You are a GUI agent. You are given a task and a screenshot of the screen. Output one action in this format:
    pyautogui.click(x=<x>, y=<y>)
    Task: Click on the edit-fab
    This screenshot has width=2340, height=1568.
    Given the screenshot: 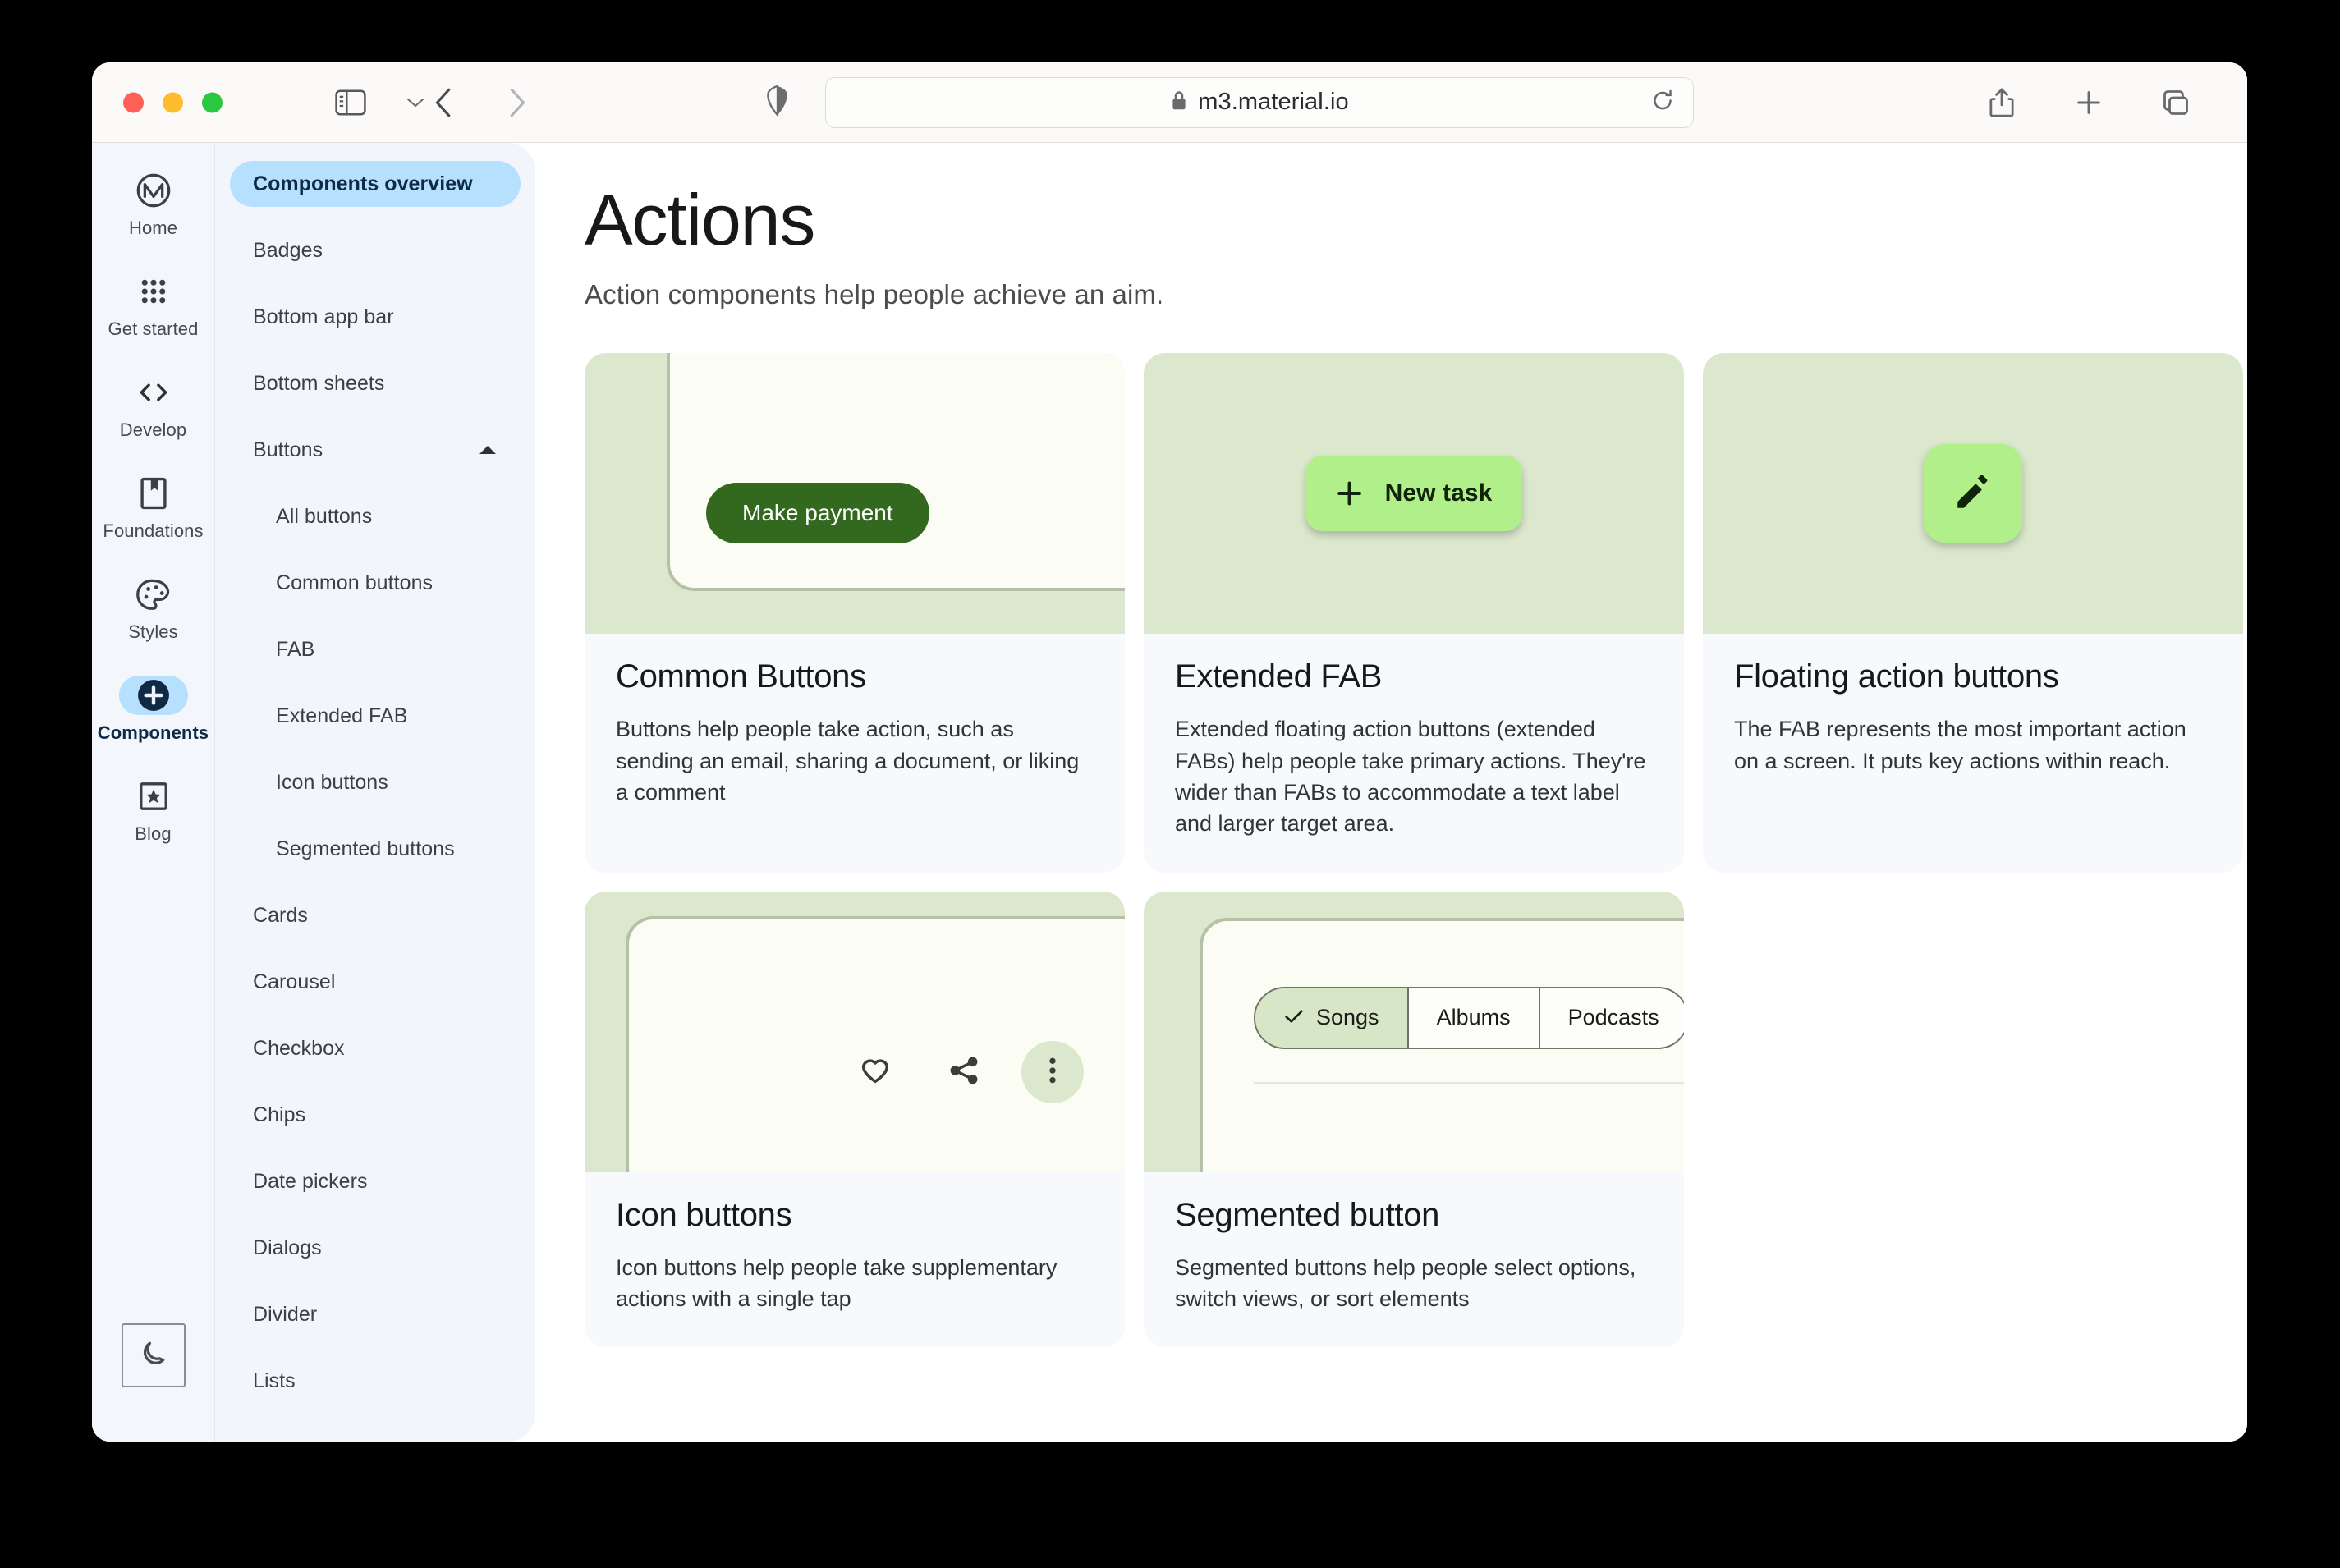 What is the action you would take?
    pyautogui.click(x=1973, y=493)
    